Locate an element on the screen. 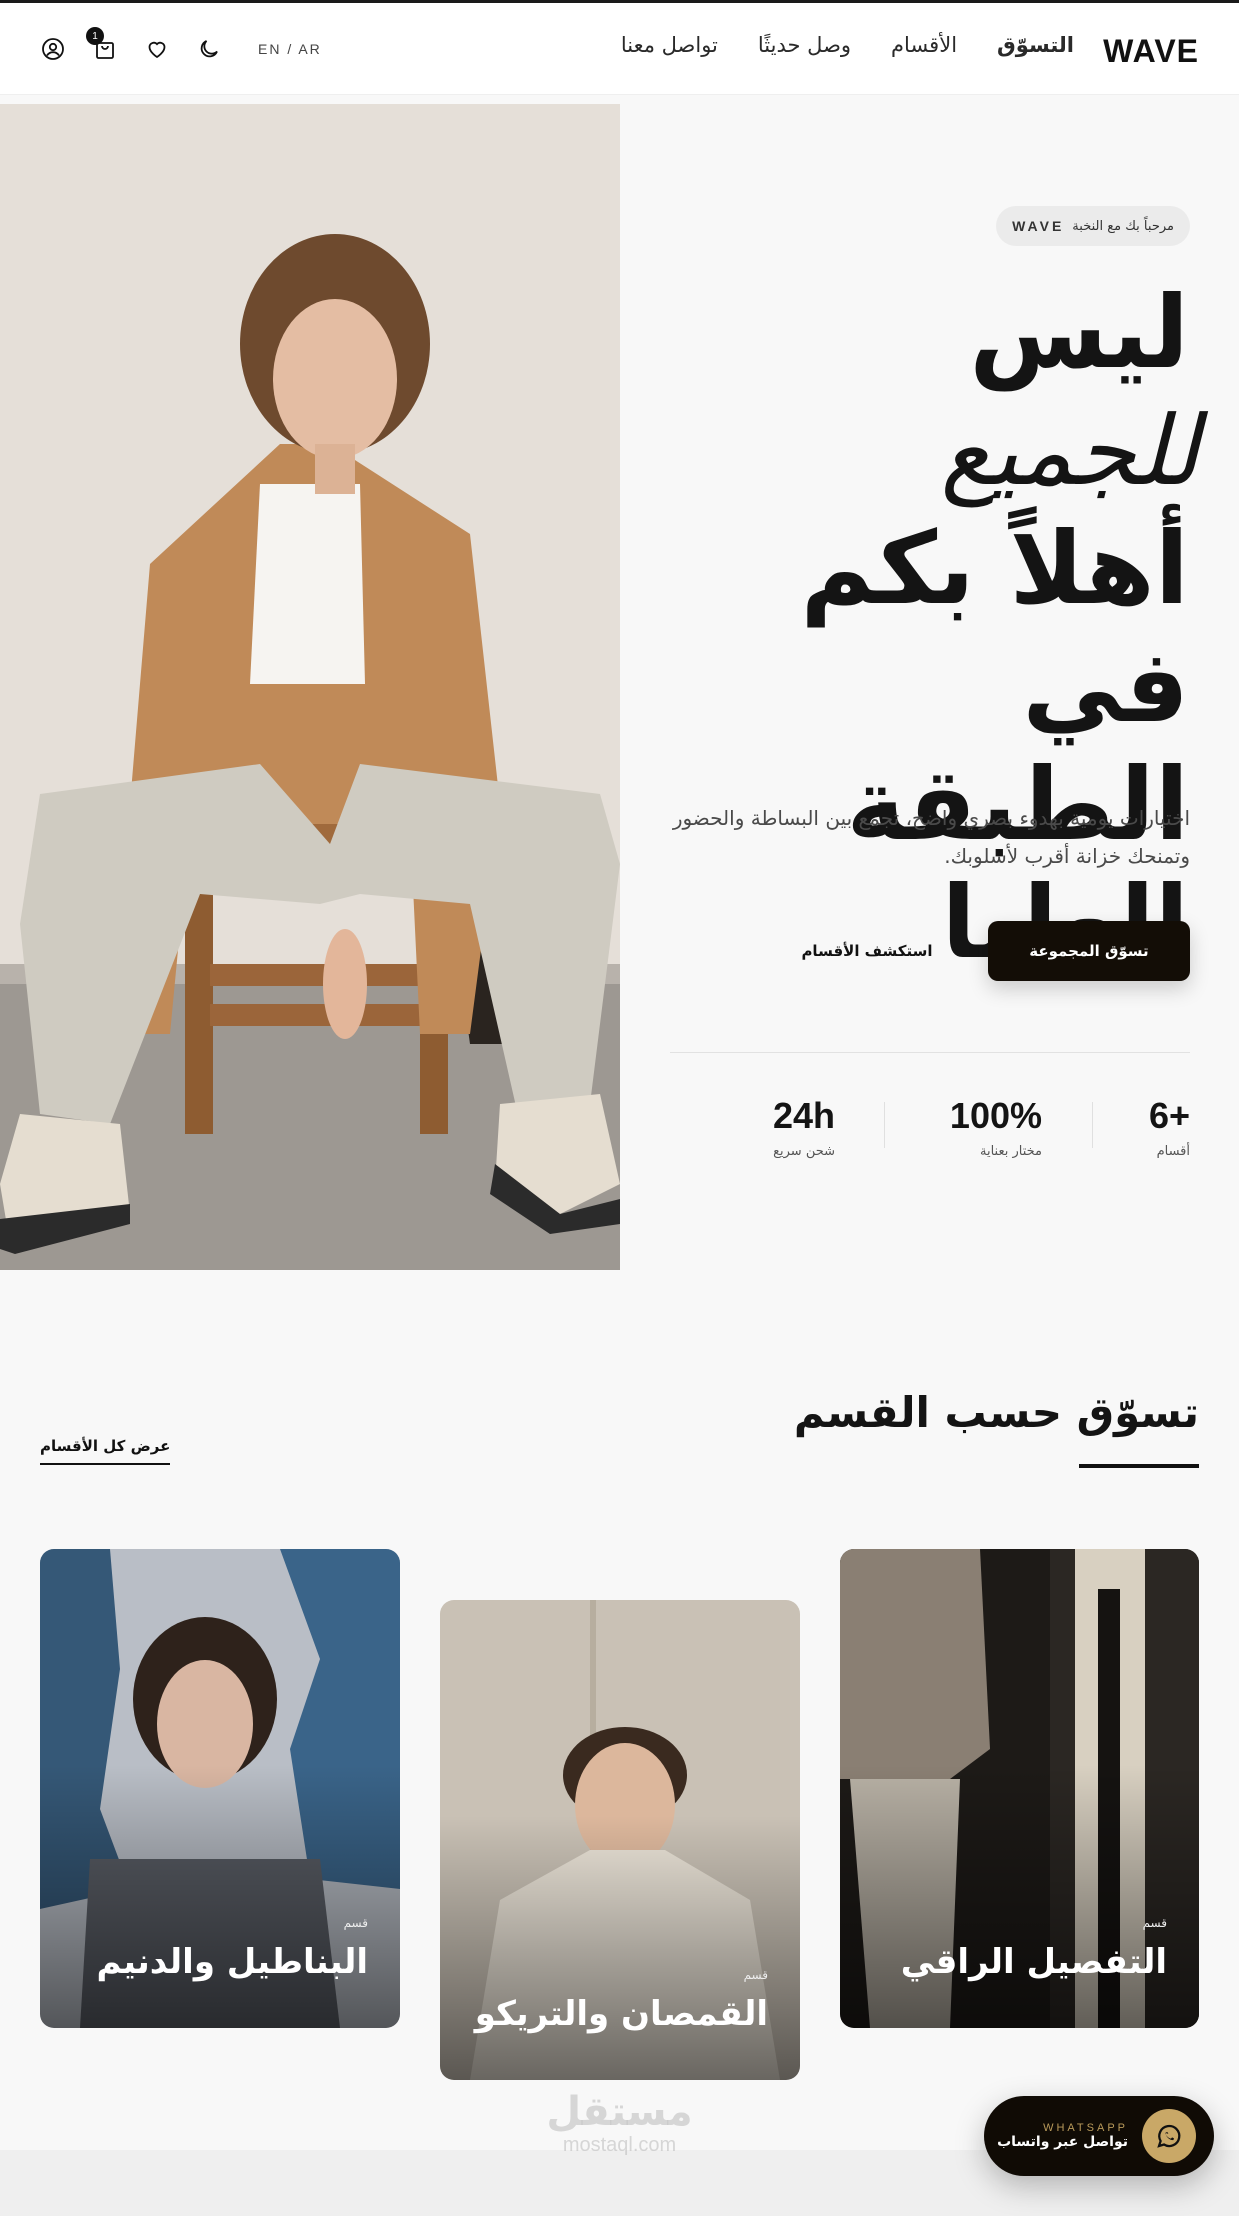 The image size is (1239, 2216). welcome-text: مرحباً بك مع النخبة is located at coordinates (1123, 226).